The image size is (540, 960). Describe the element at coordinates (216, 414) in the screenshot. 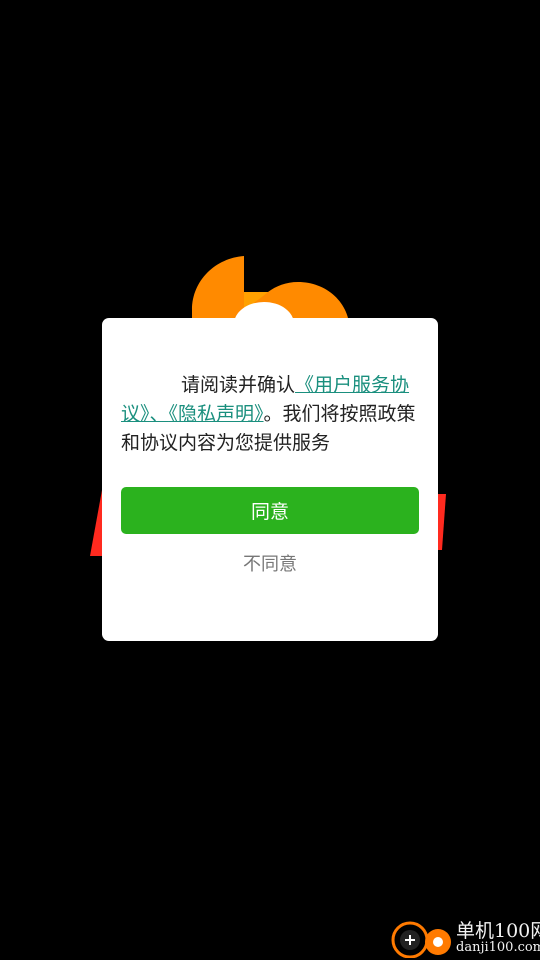

I see `privacy-statement-link: 《隐私声明》` at that location.